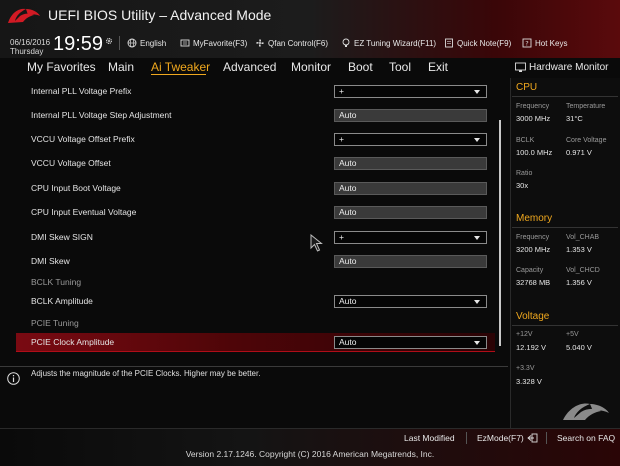 Image resolution: width=620 pixels, height=466 pixels. What do you see at coordinates (429, 438) in the screenshot?
I see `last-modified-button: Last Modified` at bounding box center [429, 438].